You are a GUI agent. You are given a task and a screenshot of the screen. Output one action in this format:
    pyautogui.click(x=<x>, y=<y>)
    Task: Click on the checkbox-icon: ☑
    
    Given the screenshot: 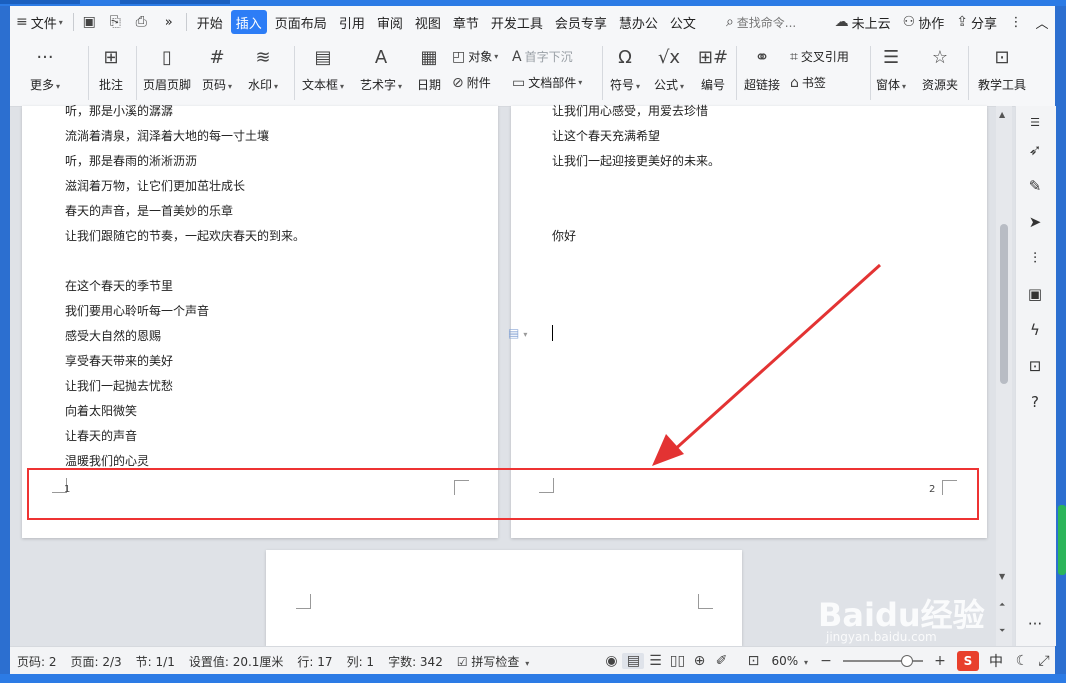 What is the action you would take?
    pyautogui.click(x=462, y=661)
    